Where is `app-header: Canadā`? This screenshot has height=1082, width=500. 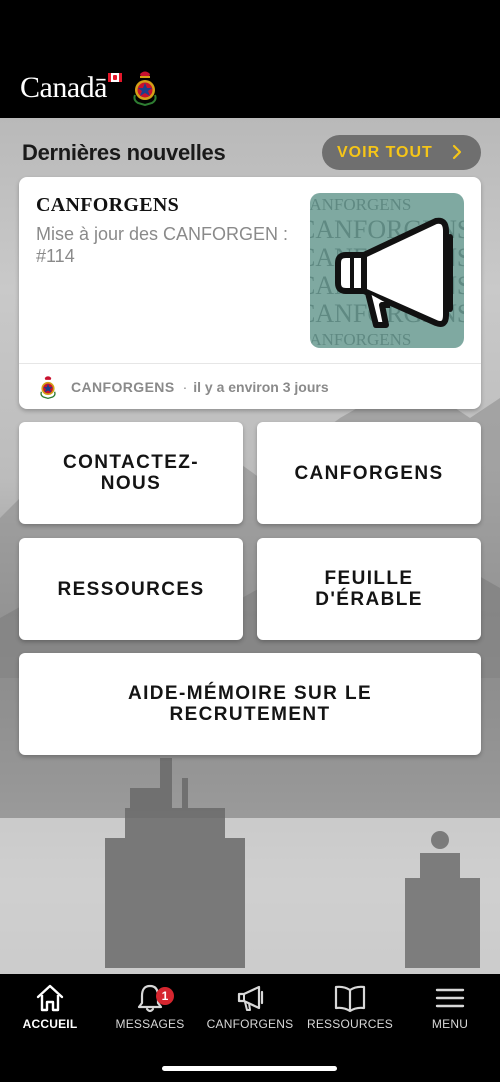 app-header: Canadā is located at coordinates (250, 59).